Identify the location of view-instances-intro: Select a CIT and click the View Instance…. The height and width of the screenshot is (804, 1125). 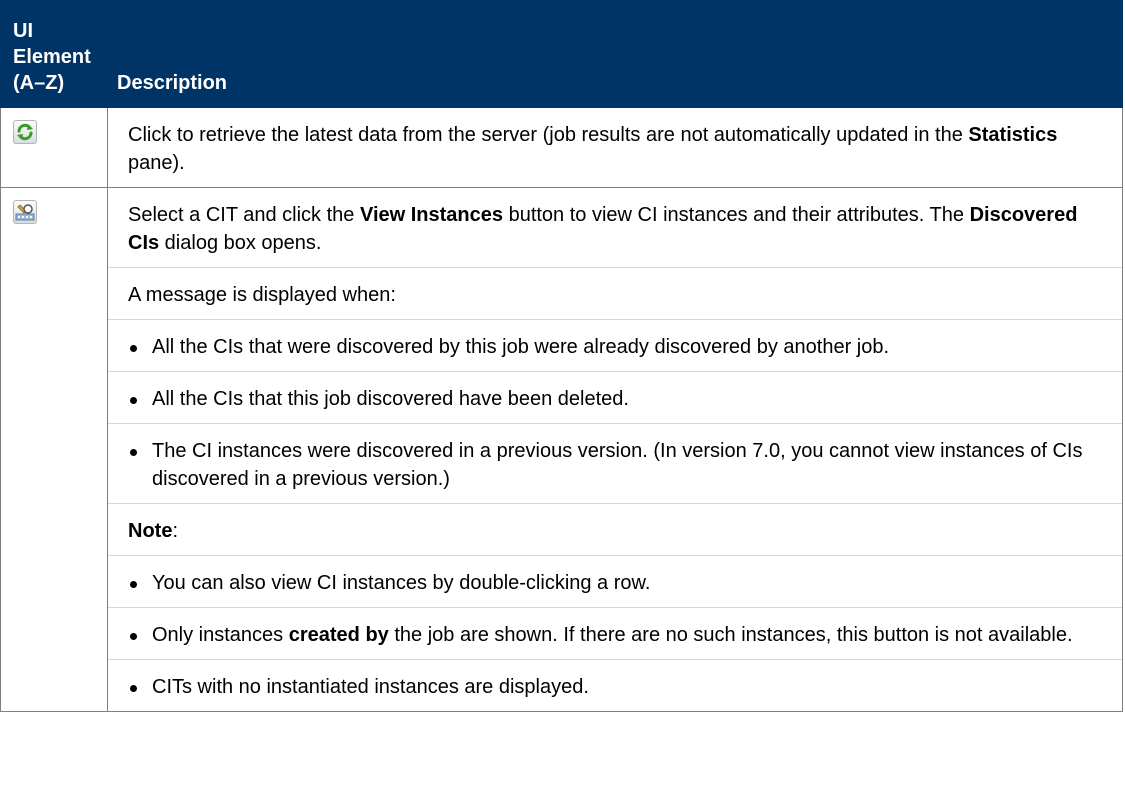
(615, 227).